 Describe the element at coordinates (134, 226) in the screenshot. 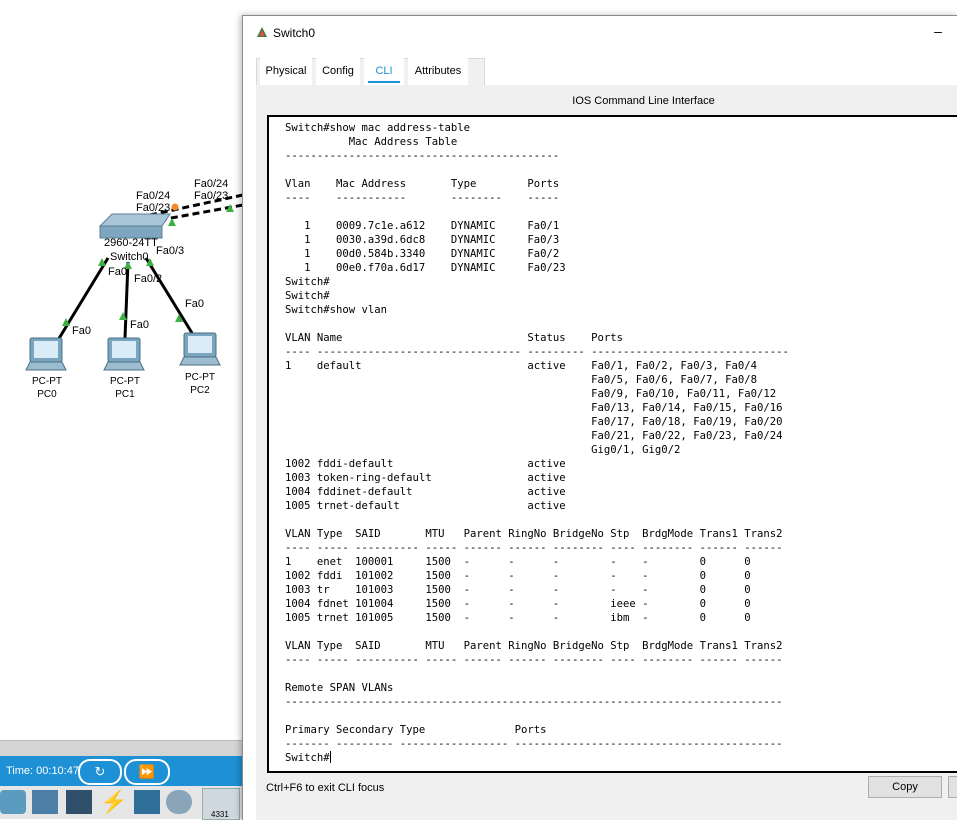

I see `switch-icon` at that location.